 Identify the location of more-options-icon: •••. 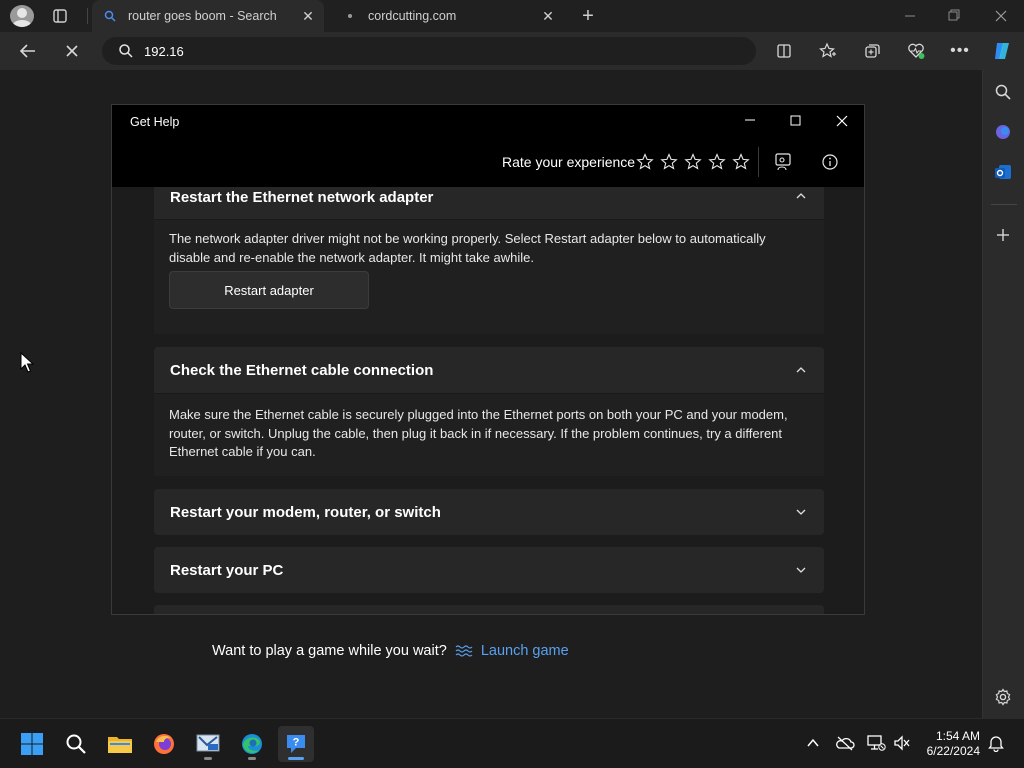
(960, 51).